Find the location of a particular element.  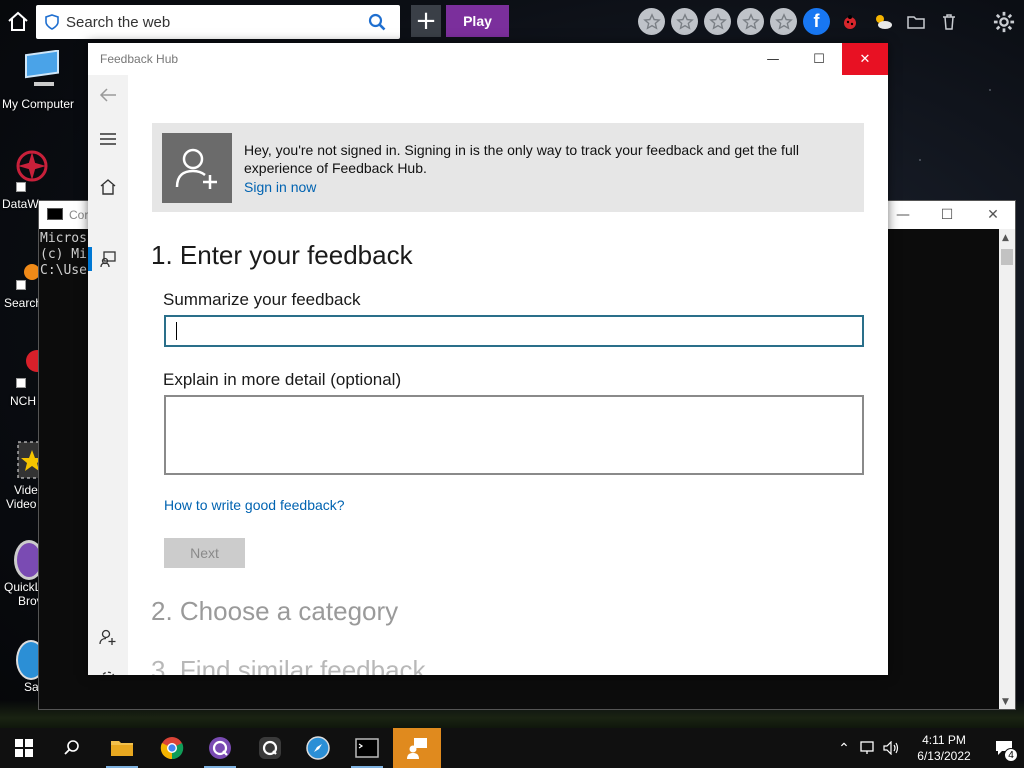

windows-logo-icon is located at coordinates (24, 748).